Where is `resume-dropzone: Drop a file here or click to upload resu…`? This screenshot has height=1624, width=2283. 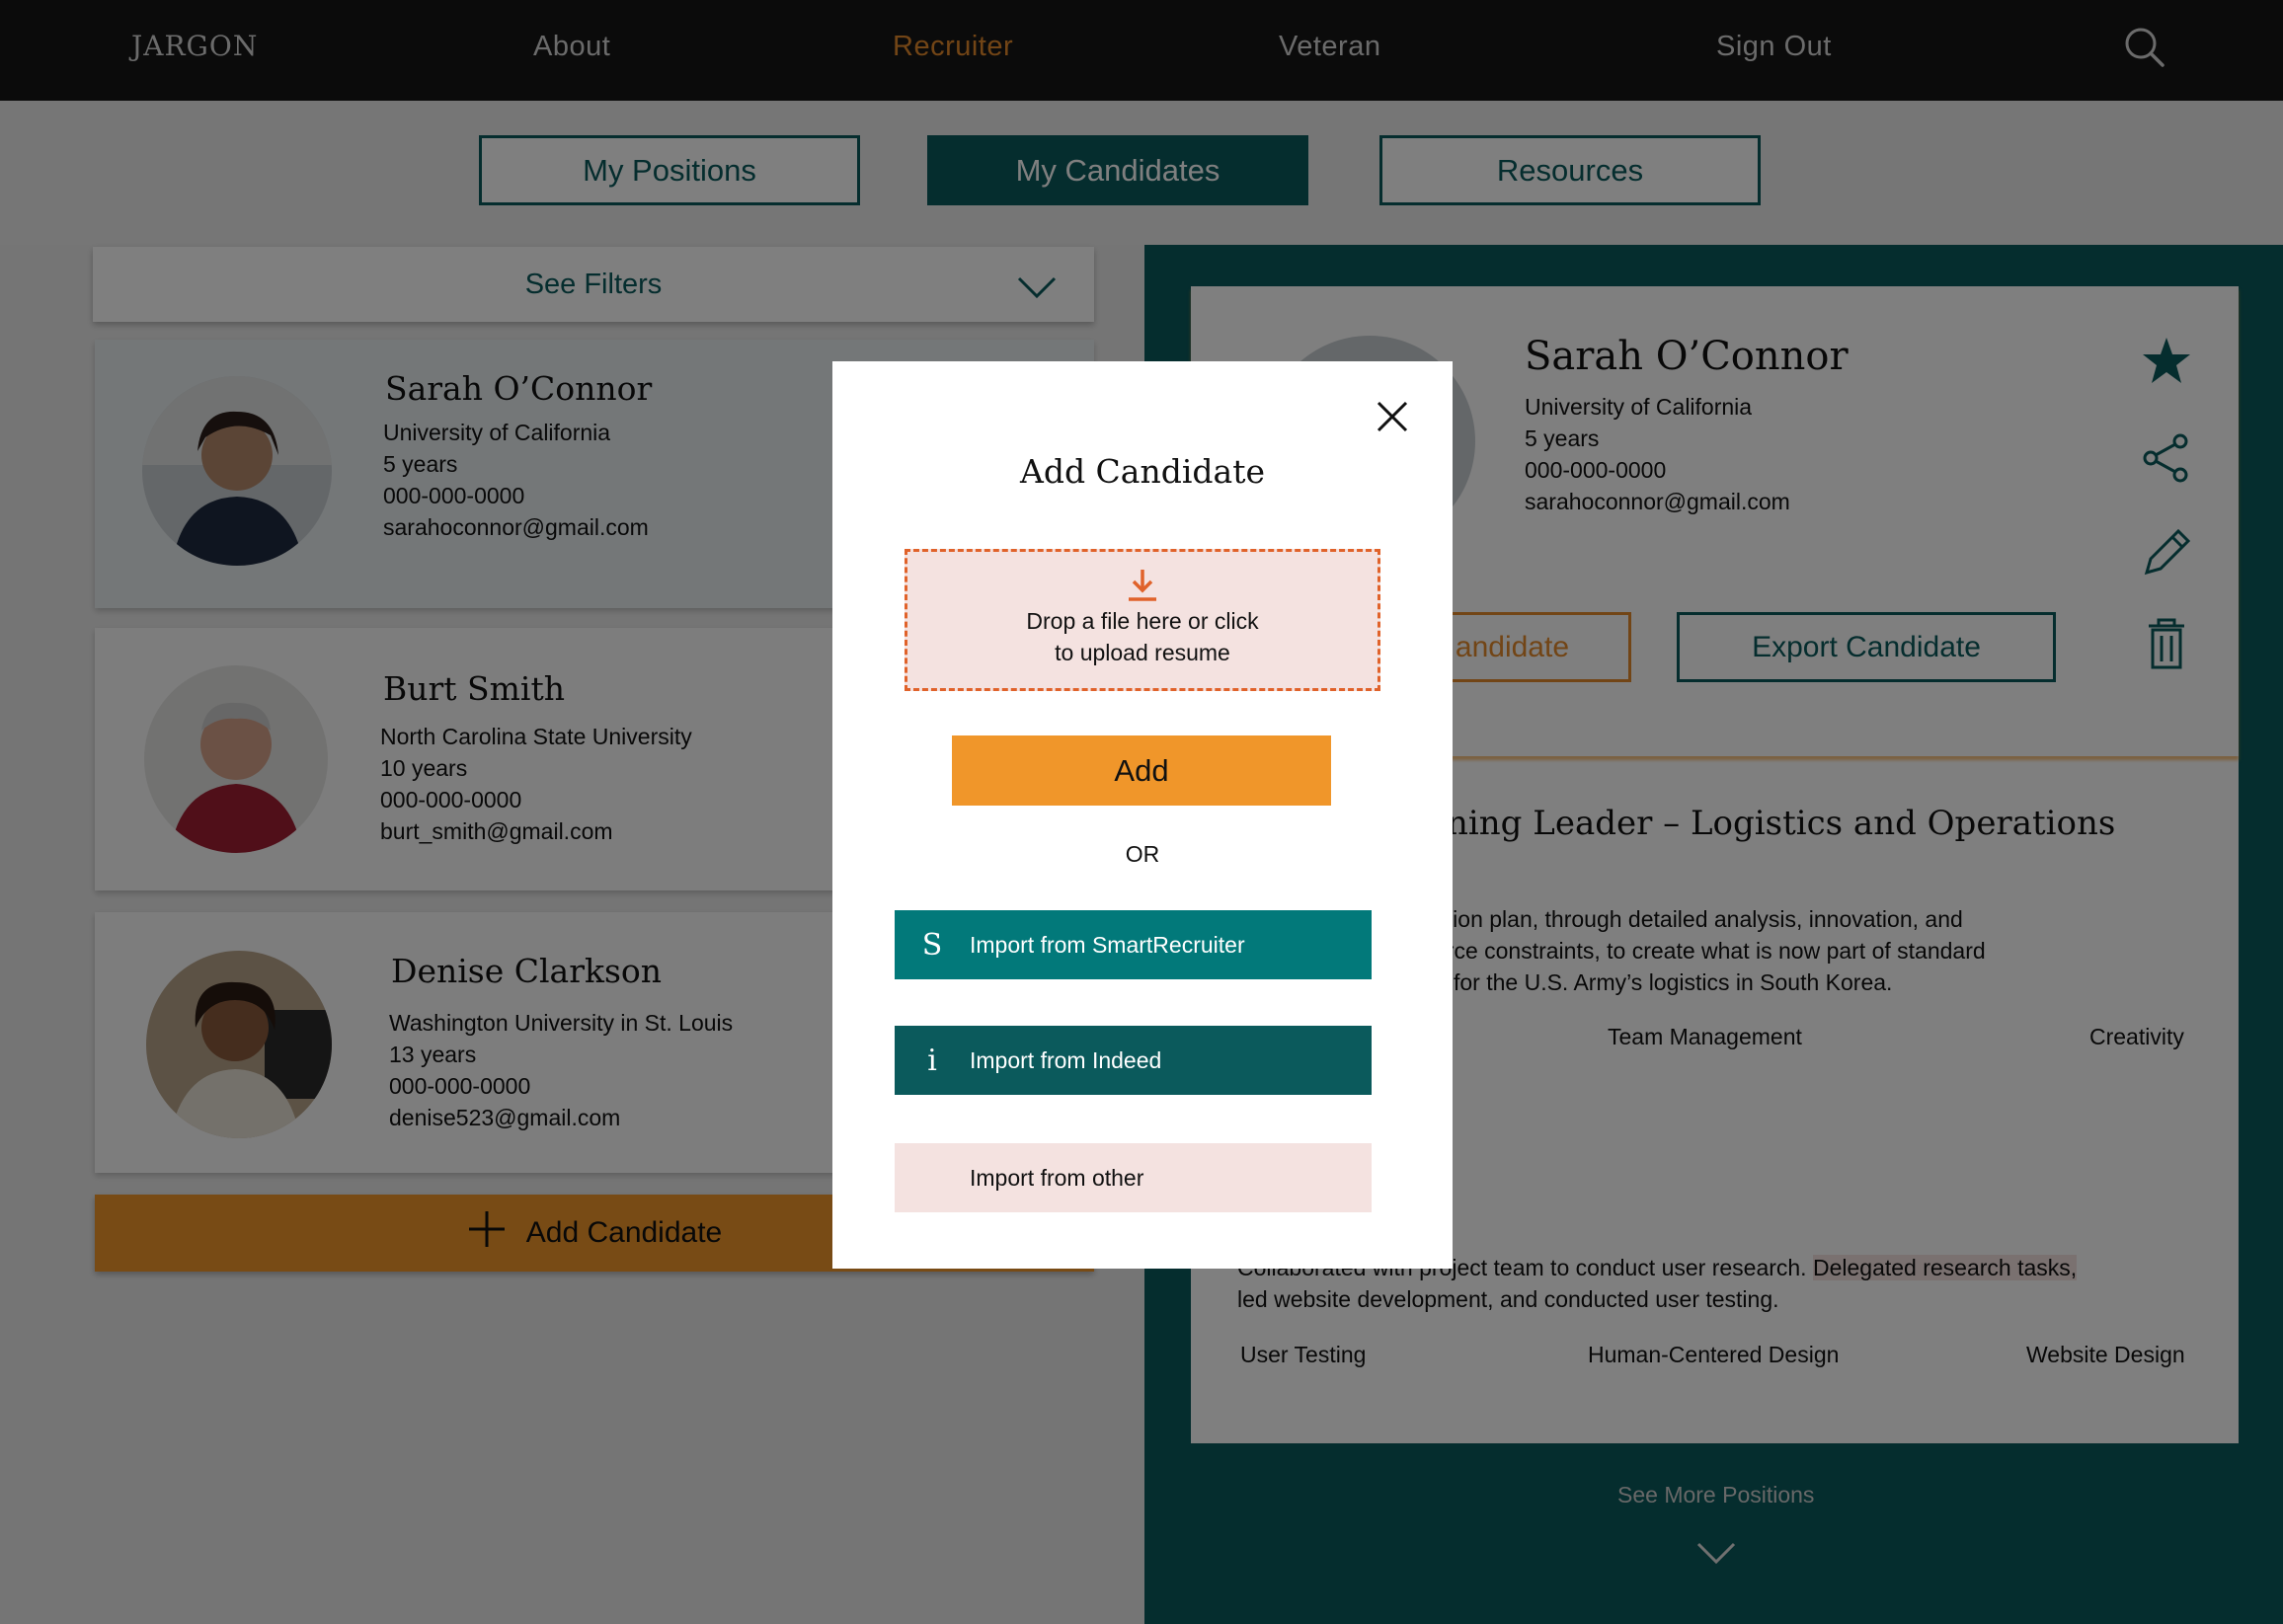 resume-dropzone: Drop a file here or click to upload resu… is located at coordinates (1142, 620).